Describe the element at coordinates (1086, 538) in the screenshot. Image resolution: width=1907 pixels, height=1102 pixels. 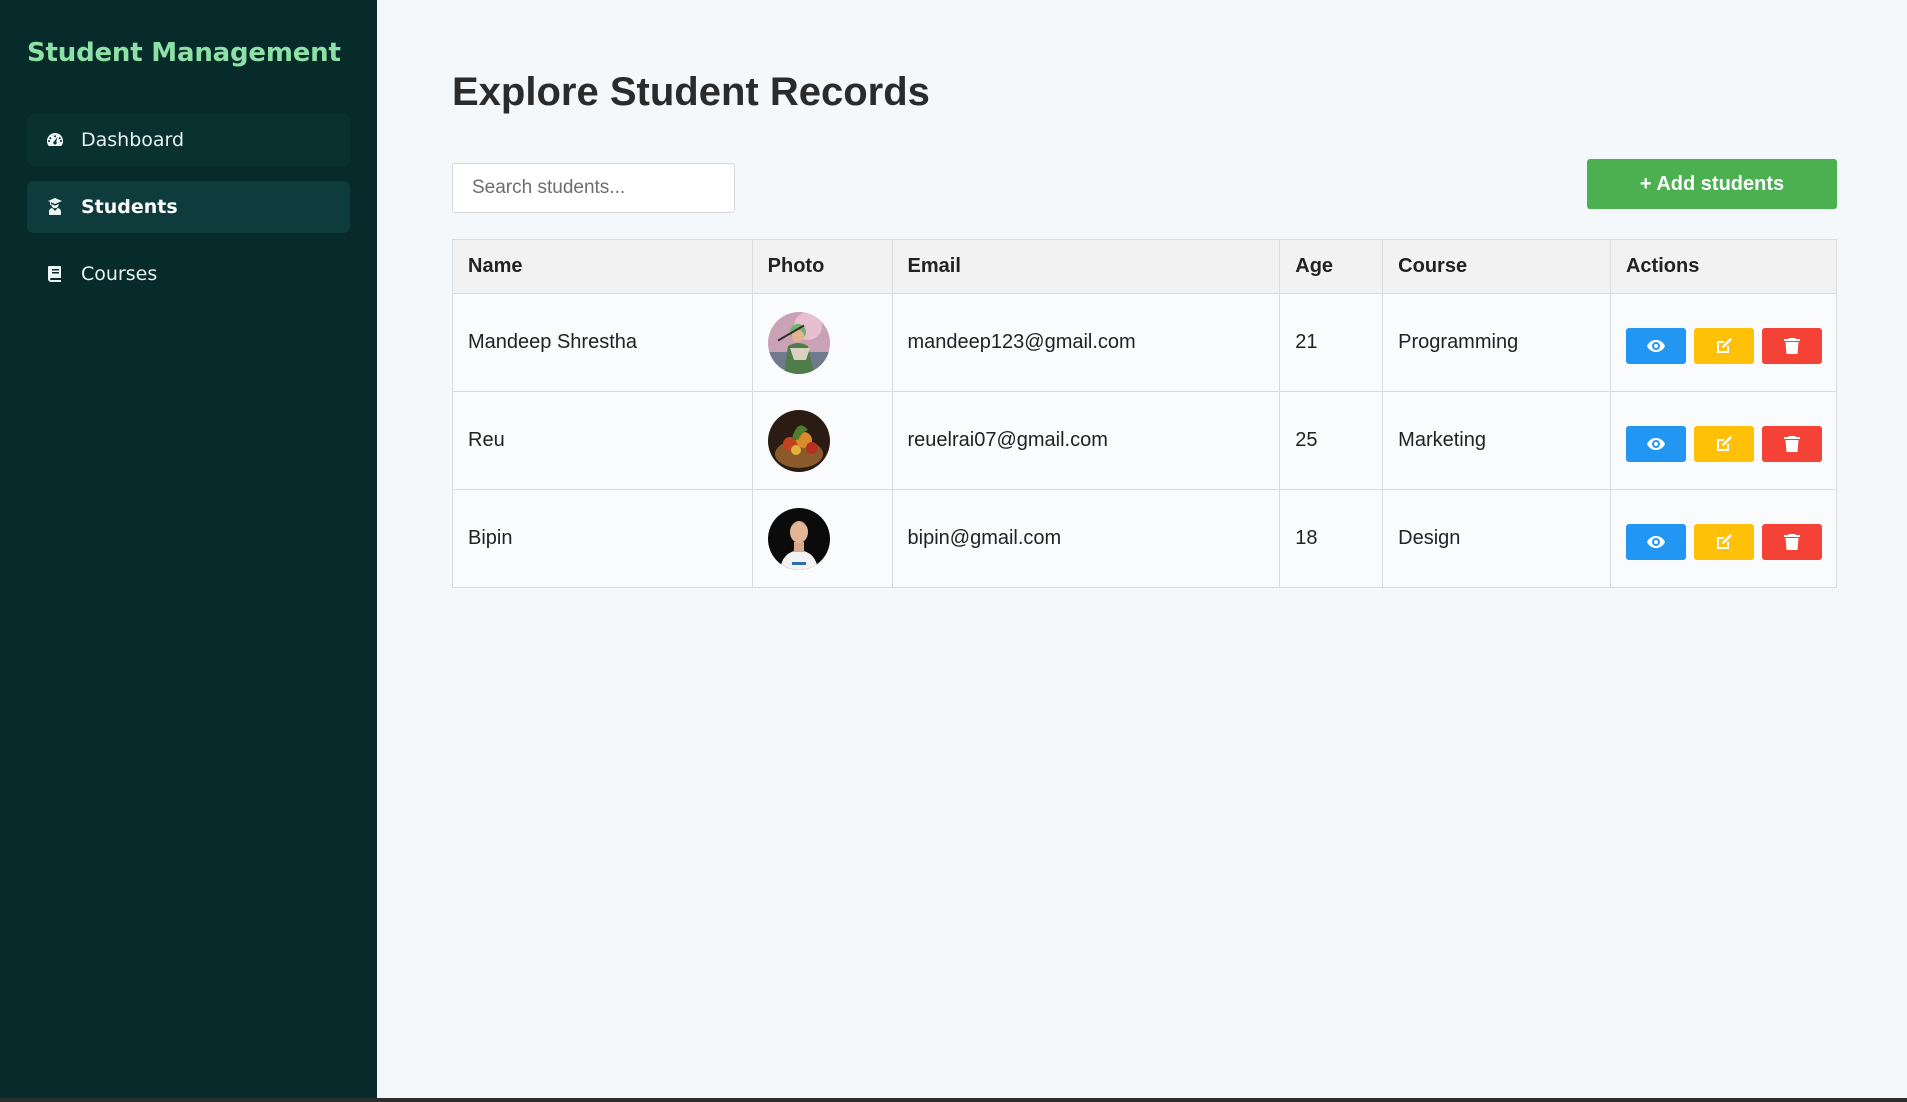
I see `cell-email: bipin@gmail.com` at that location.